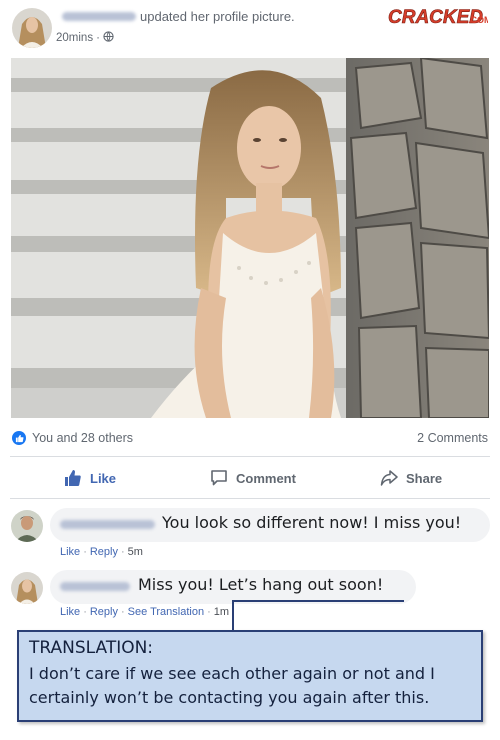  I want to click on svg-text: .COM, so click(478, 20).